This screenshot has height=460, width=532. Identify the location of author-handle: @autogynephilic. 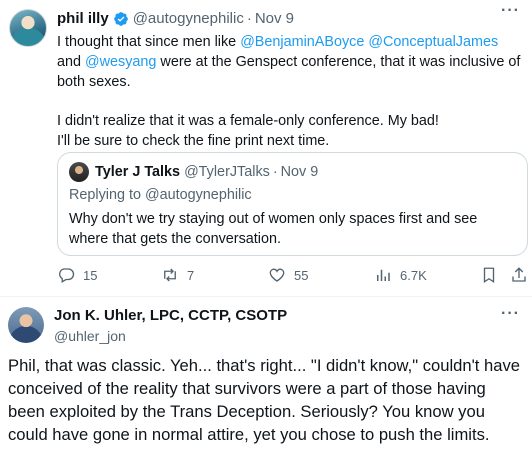
(188, 18).